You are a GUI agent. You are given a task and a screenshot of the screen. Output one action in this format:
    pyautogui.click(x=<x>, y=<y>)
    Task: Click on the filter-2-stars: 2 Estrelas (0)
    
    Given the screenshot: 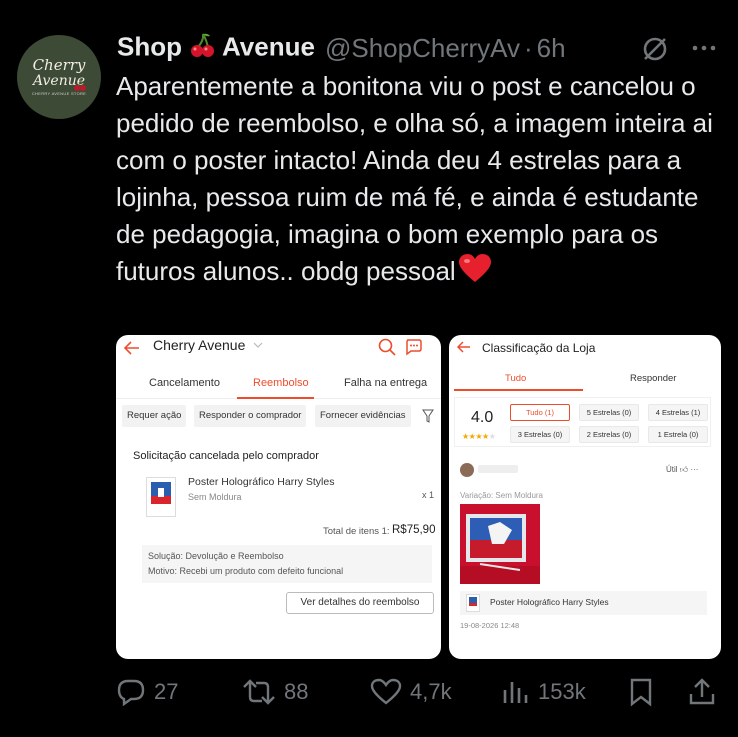 What is the action you would take?
    pyautogui.click(x=609, y=434)
    